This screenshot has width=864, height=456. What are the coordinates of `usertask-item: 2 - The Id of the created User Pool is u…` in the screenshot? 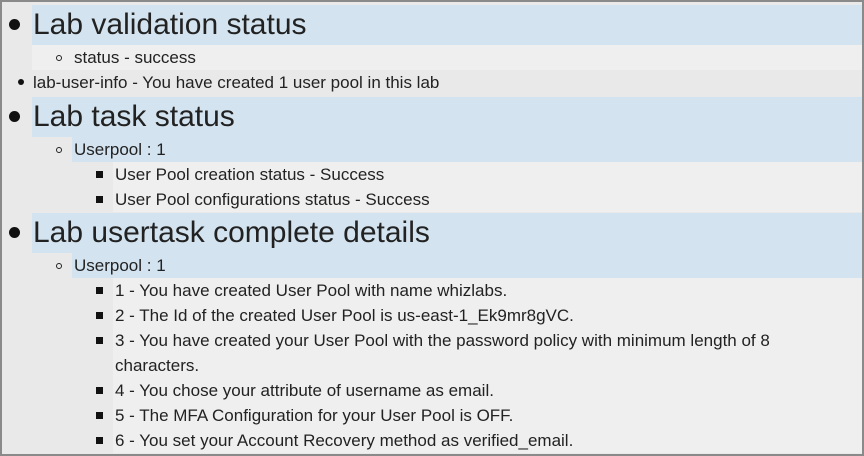 It's located at (479, 315).